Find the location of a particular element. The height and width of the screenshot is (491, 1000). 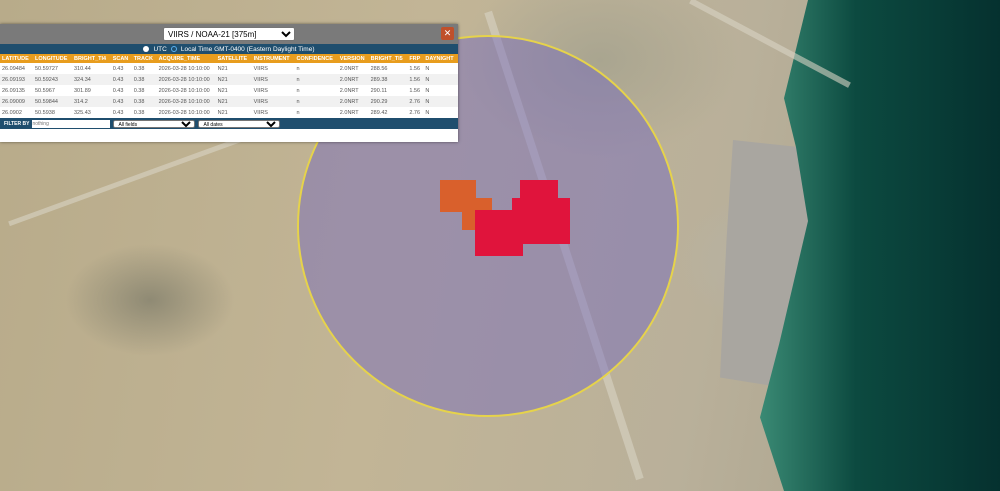

table-cell: 50.59243 is located at coordinates (52, 79).